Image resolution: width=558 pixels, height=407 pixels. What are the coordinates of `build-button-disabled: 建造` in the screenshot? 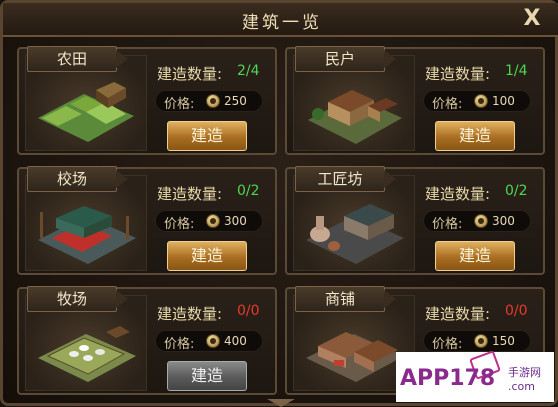 It's located at (207, 376).